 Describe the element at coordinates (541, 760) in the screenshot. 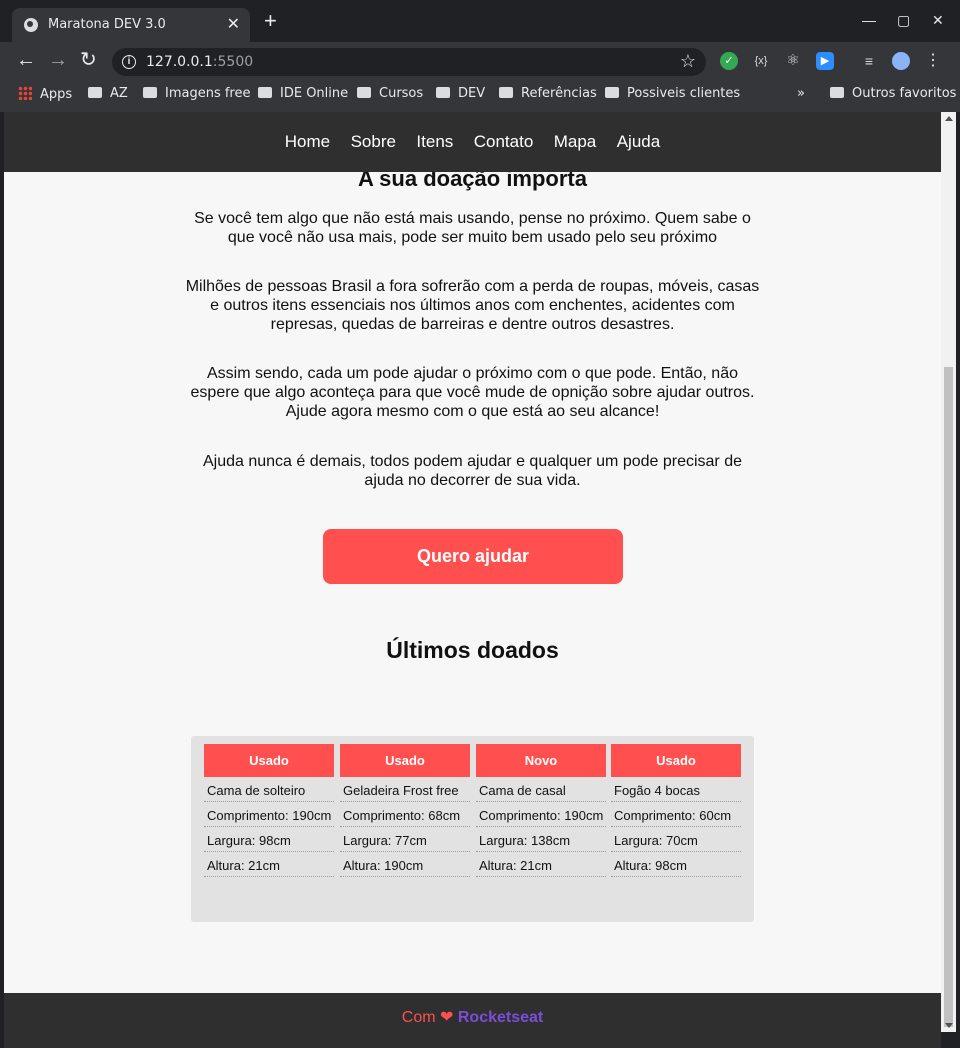

I see `condition-badge: Novo` at that location.